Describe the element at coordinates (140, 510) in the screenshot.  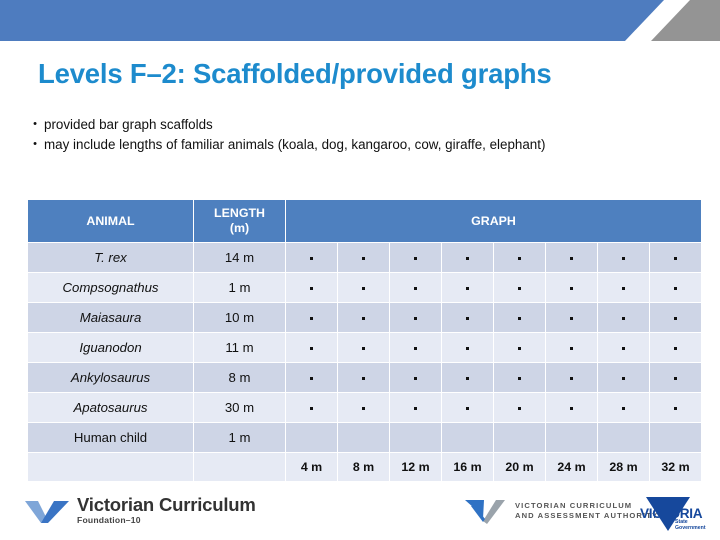
I see `victorian-curriculum-logo: Victorian Curriculum Foundation–10` at that location.